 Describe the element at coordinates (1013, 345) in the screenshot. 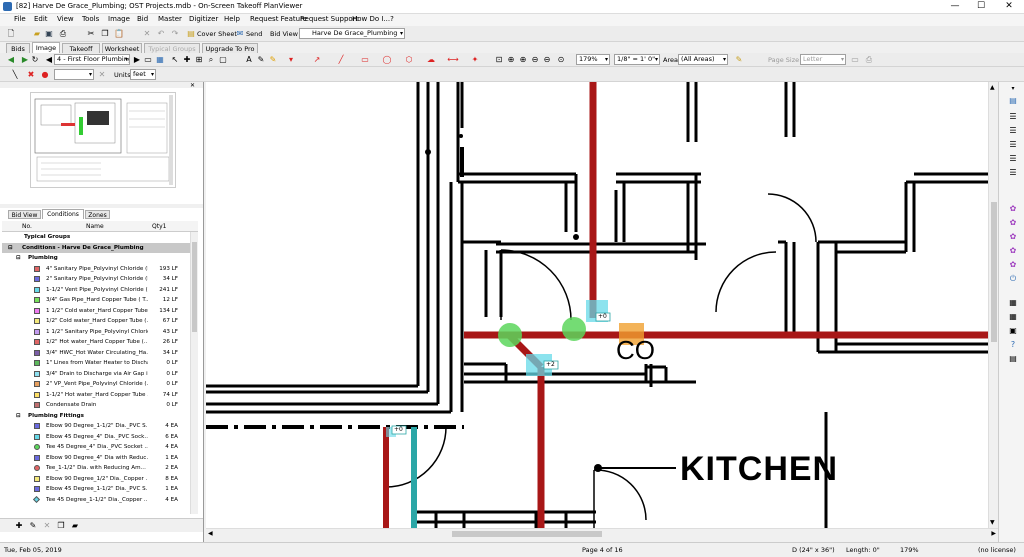

I see `help-icon: ?` at that location.